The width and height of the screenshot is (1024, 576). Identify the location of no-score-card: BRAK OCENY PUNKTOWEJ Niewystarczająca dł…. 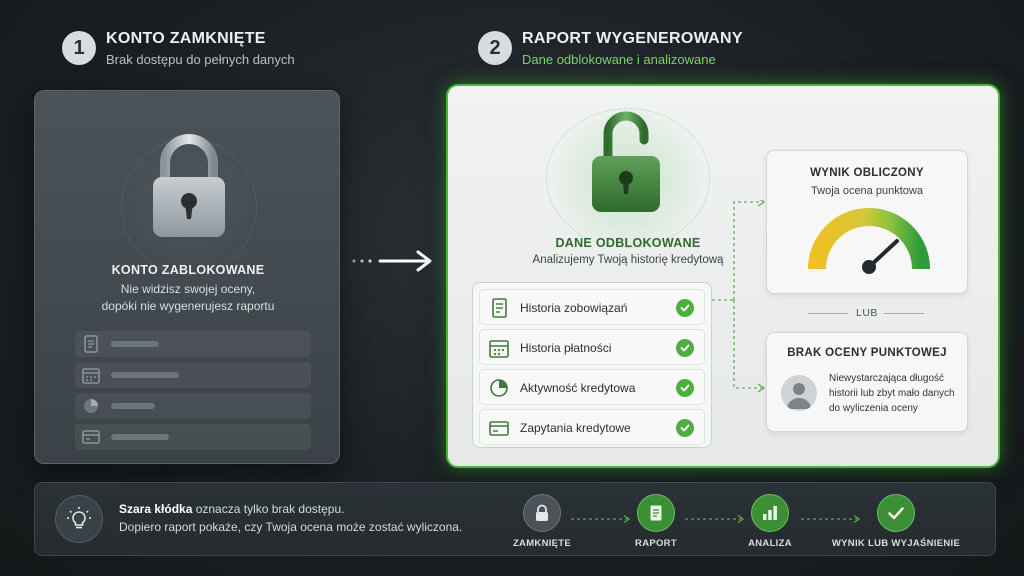
(867, 382).